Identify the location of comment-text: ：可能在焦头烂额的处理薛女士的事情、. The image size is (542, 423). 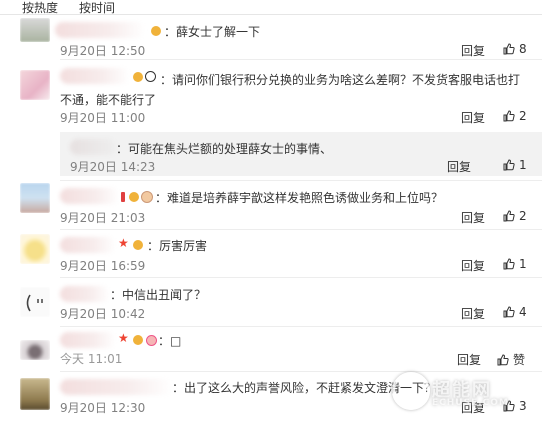
(224, 149).